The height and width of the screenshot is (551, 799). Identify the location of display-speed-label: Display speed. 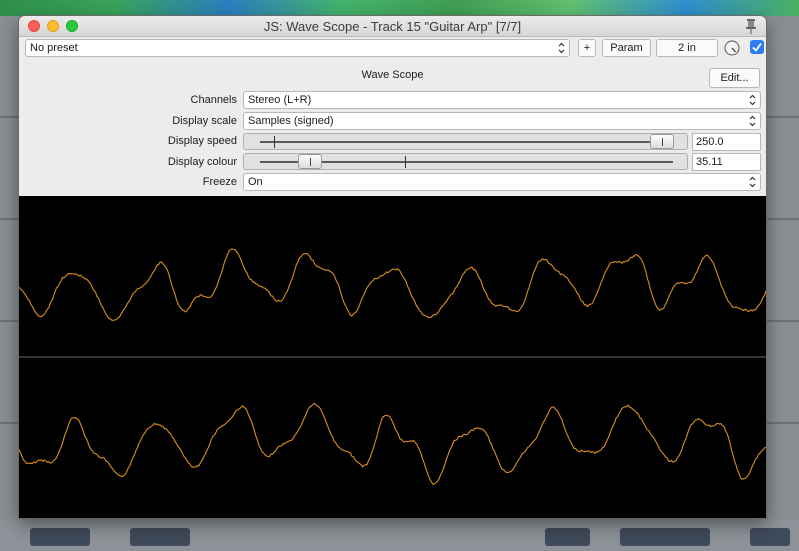
(202, 141).